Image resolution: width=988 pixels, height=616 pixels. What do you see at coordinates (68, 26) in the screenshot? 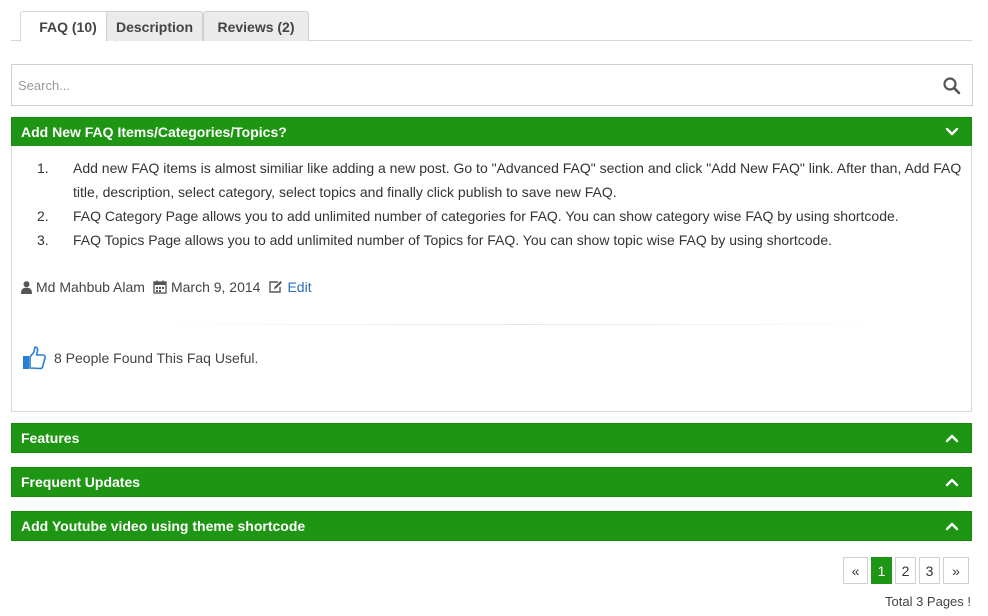
I see `tab-faq: FAQ (10)` at bounding box center [68, 26].